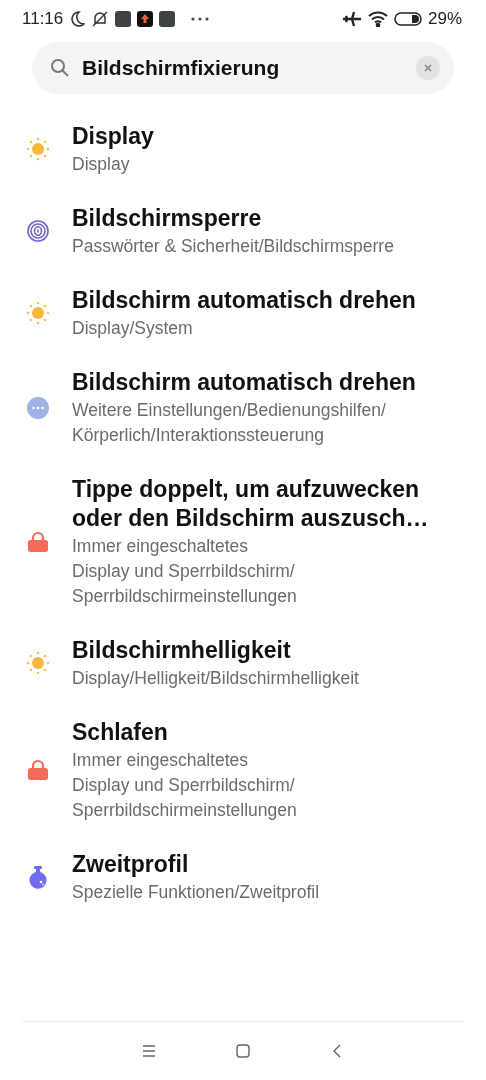  I want to click on menu-icon, so click(149, 1051).